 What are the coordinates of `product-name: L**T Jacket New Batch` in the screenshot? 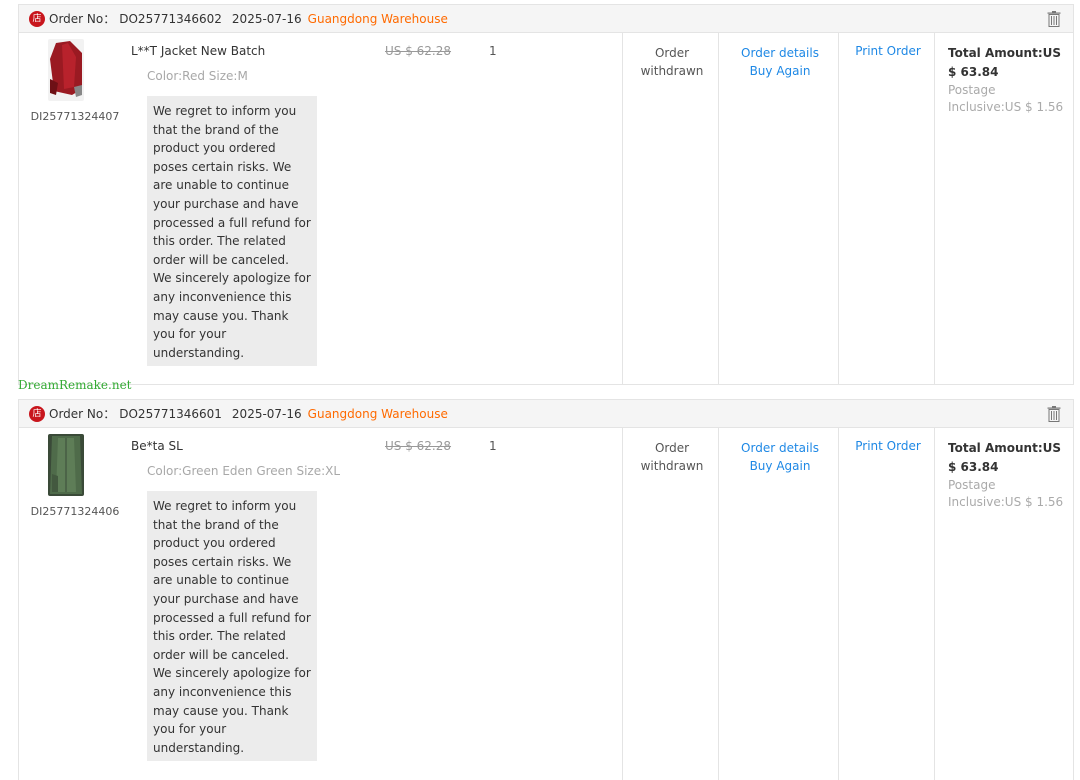 It's located at (198, 51).